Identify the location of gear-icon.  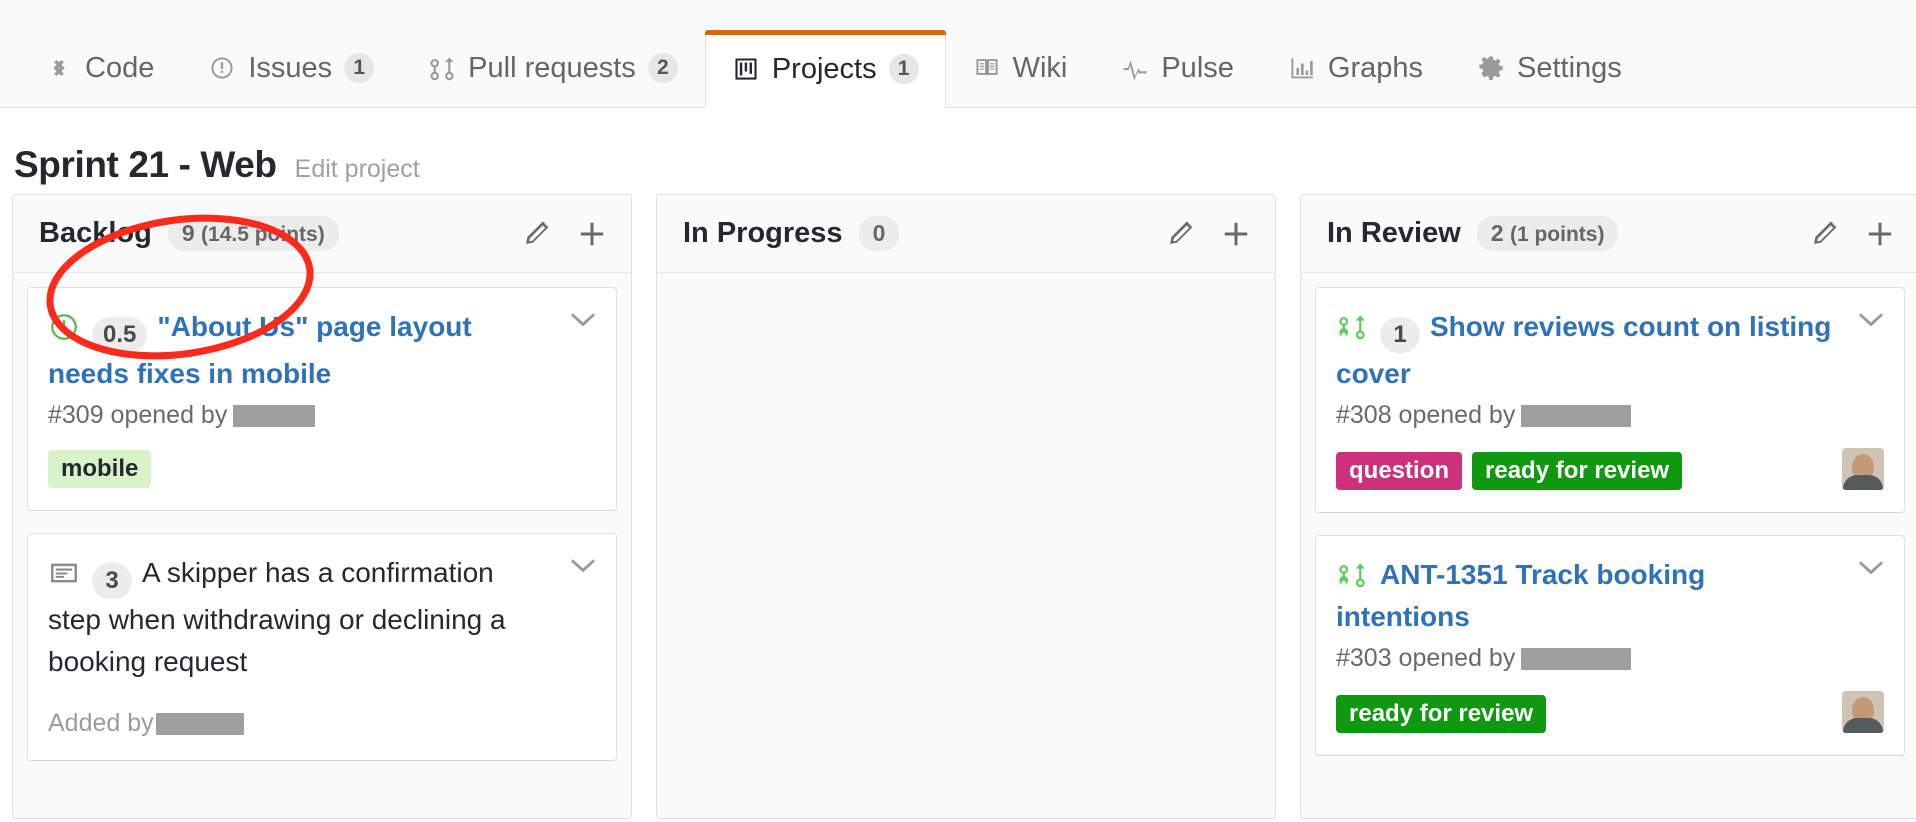
(1491, 68).